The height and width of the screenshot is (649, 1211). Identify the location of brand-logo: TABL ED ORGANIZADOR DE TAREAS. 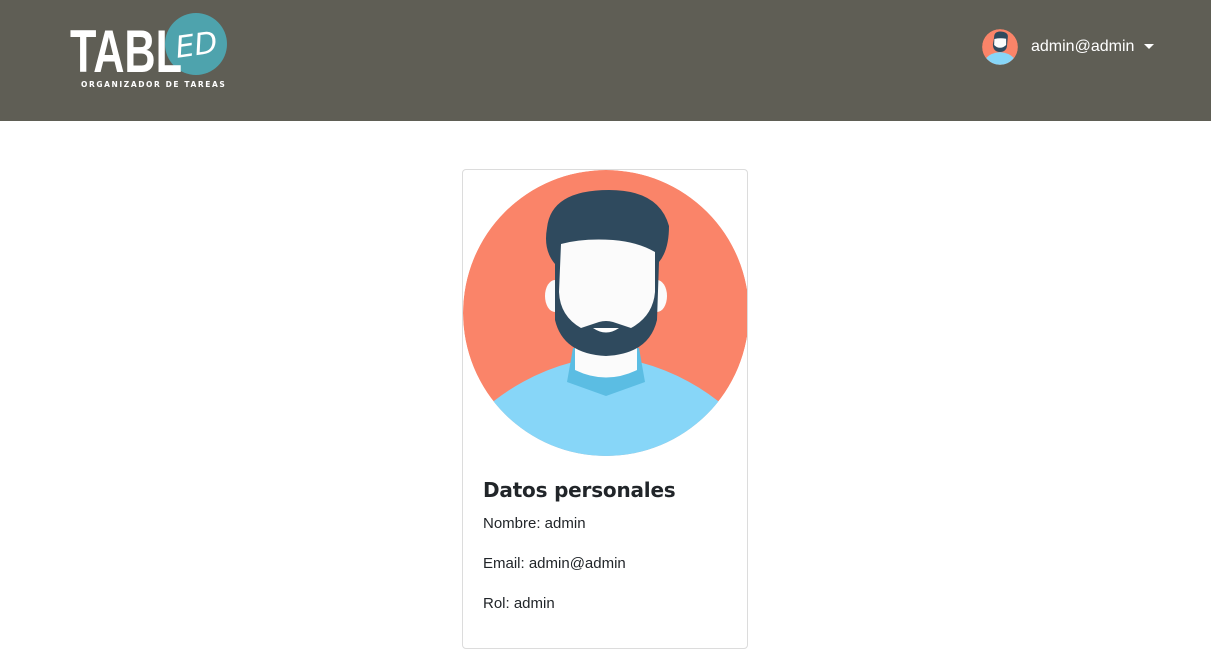
(151, 51).